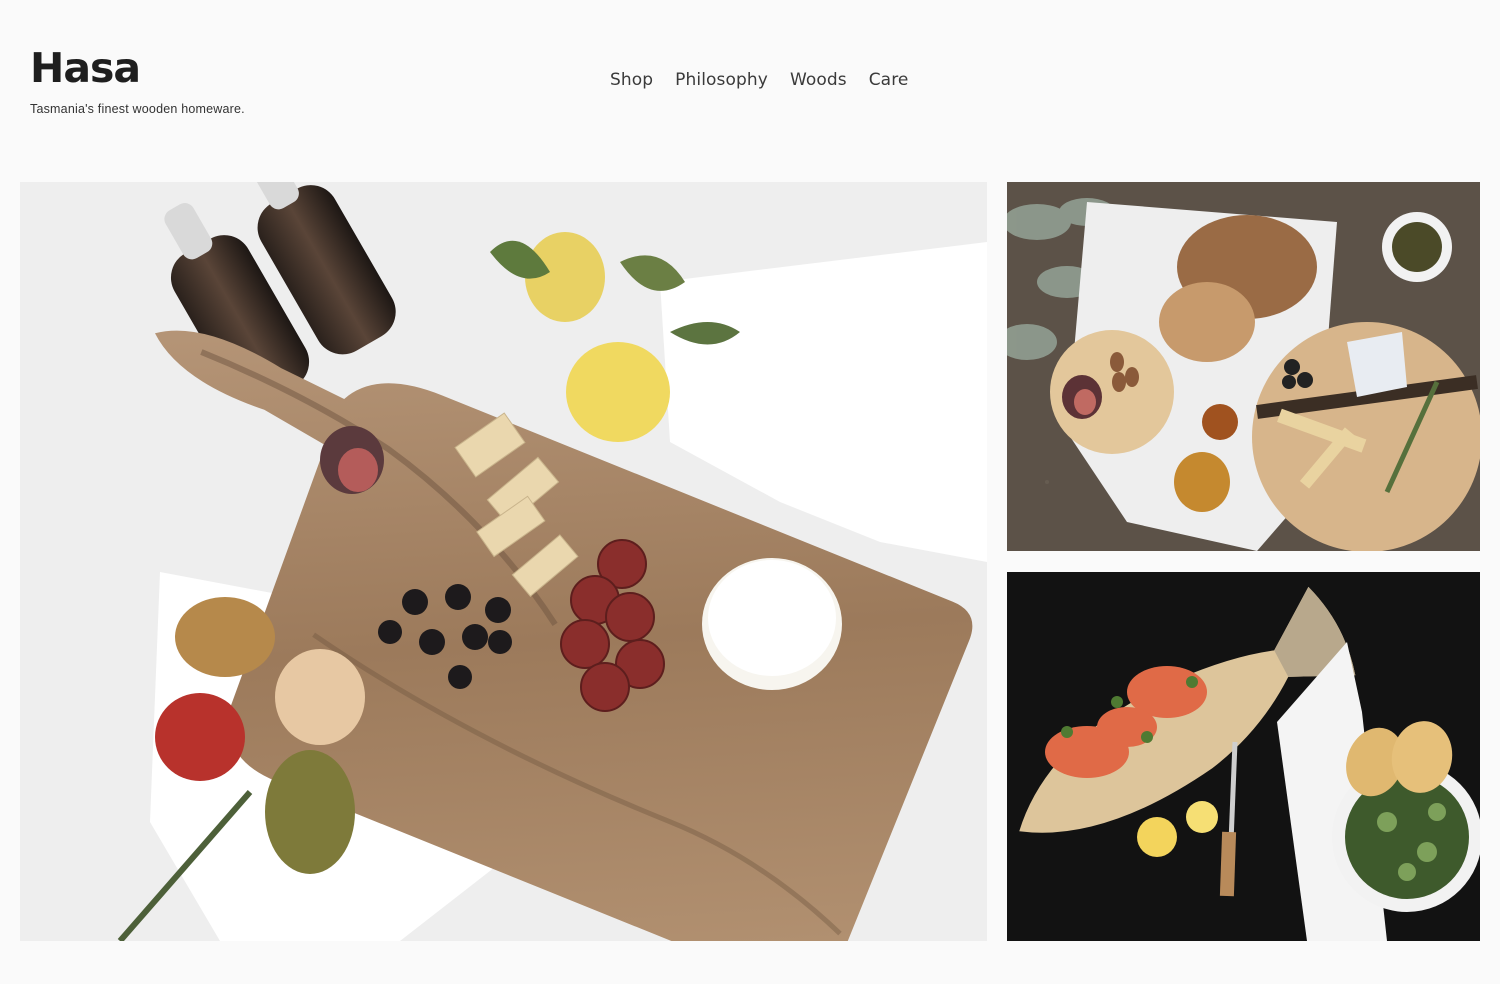  What do you see at coordinates (631, 80) in the screenshot?
I see `nav-shop-link: Shop` at bounding box center [631, 80].